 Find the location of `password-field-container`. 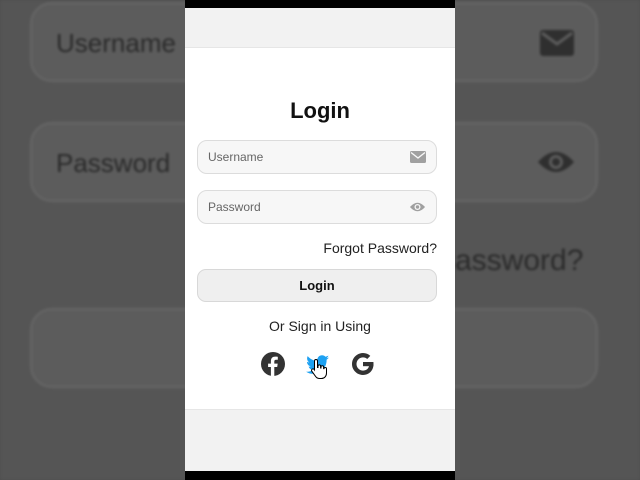

password-field-container is located at coordinates (317, 207).